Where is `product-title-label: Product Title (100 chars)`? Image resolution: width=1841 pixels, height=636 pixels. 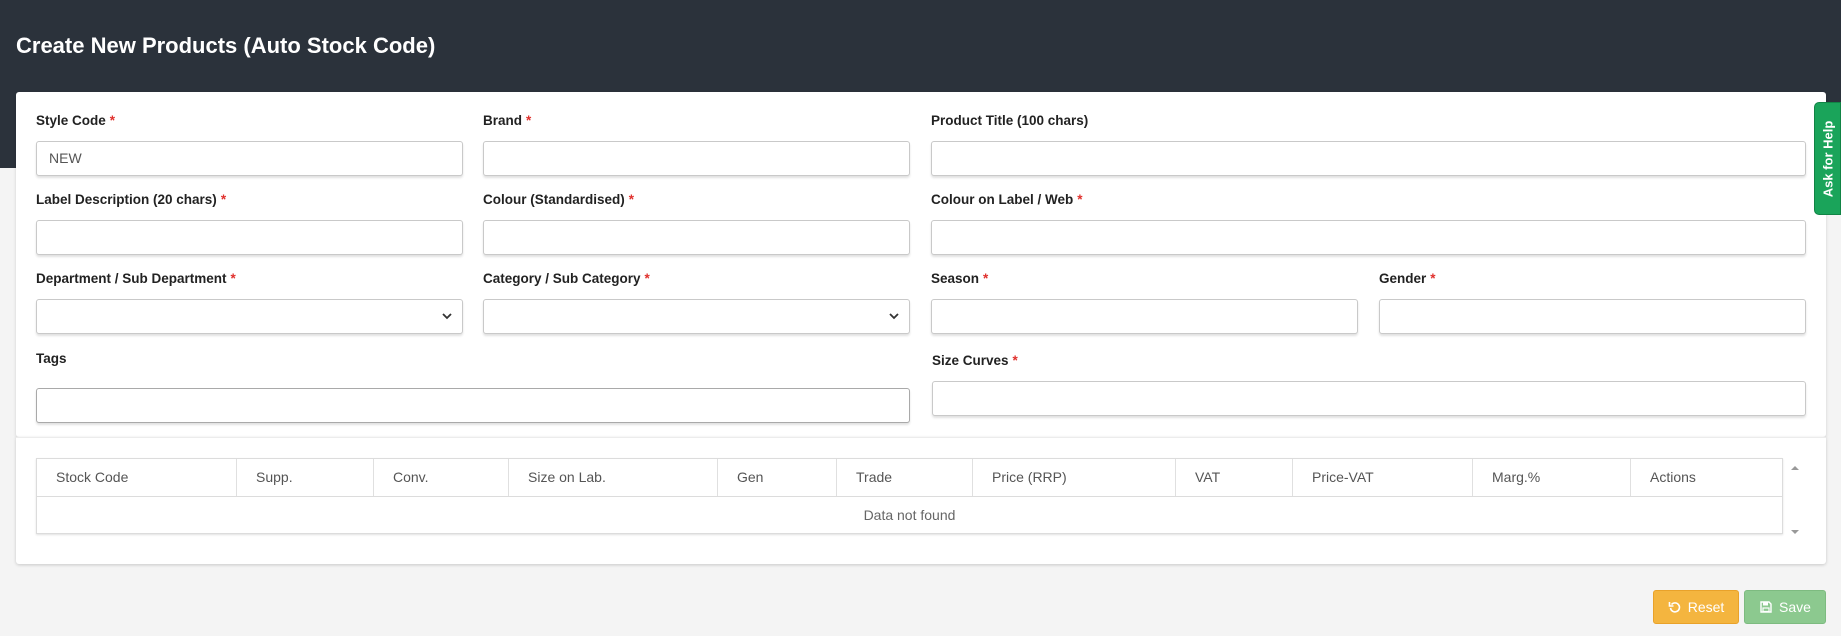
product-title-label: Product Title (100 chars) is located at coordinates (1010, 120).